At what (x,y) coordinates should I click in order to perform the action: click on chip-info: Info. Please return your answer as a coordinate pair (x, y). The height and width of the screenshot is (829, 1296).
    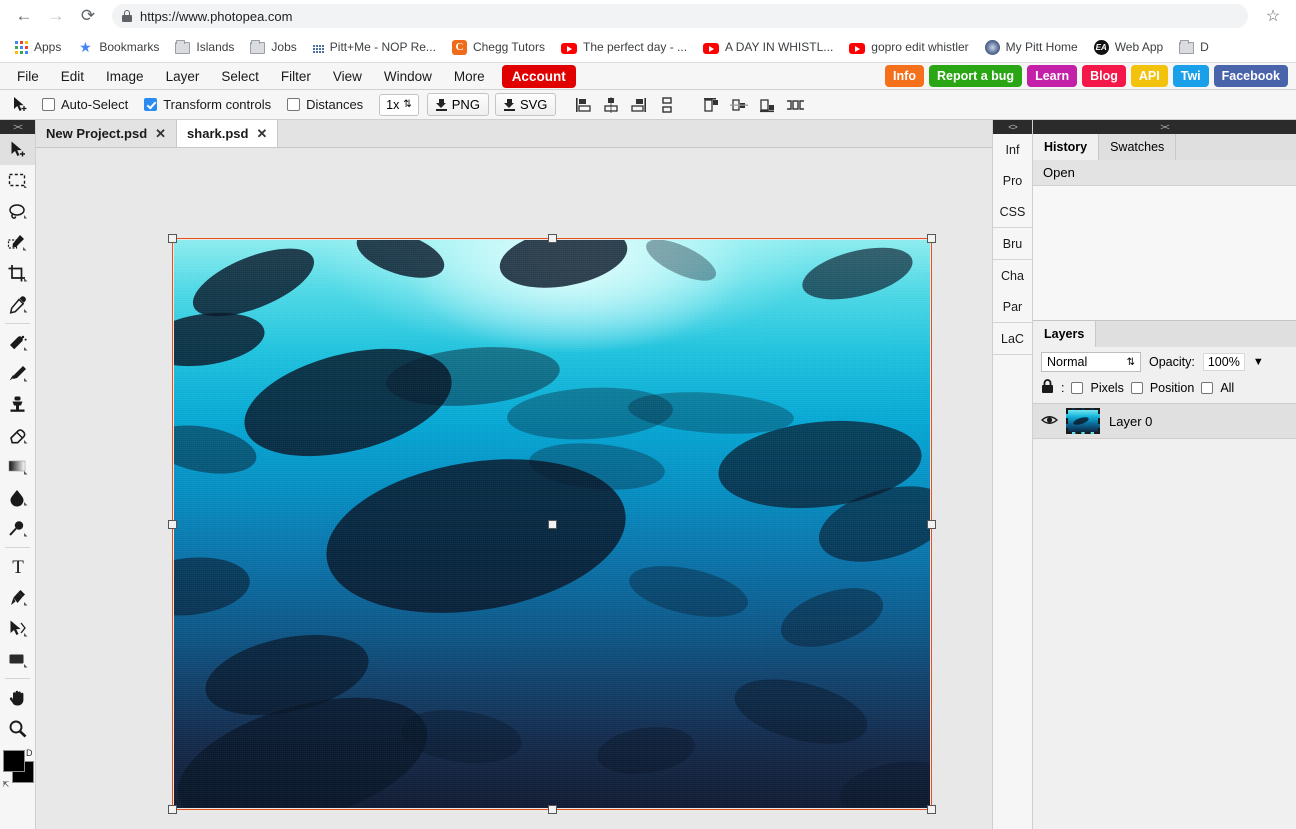
    Looking at the image, I should click on (904, 76).